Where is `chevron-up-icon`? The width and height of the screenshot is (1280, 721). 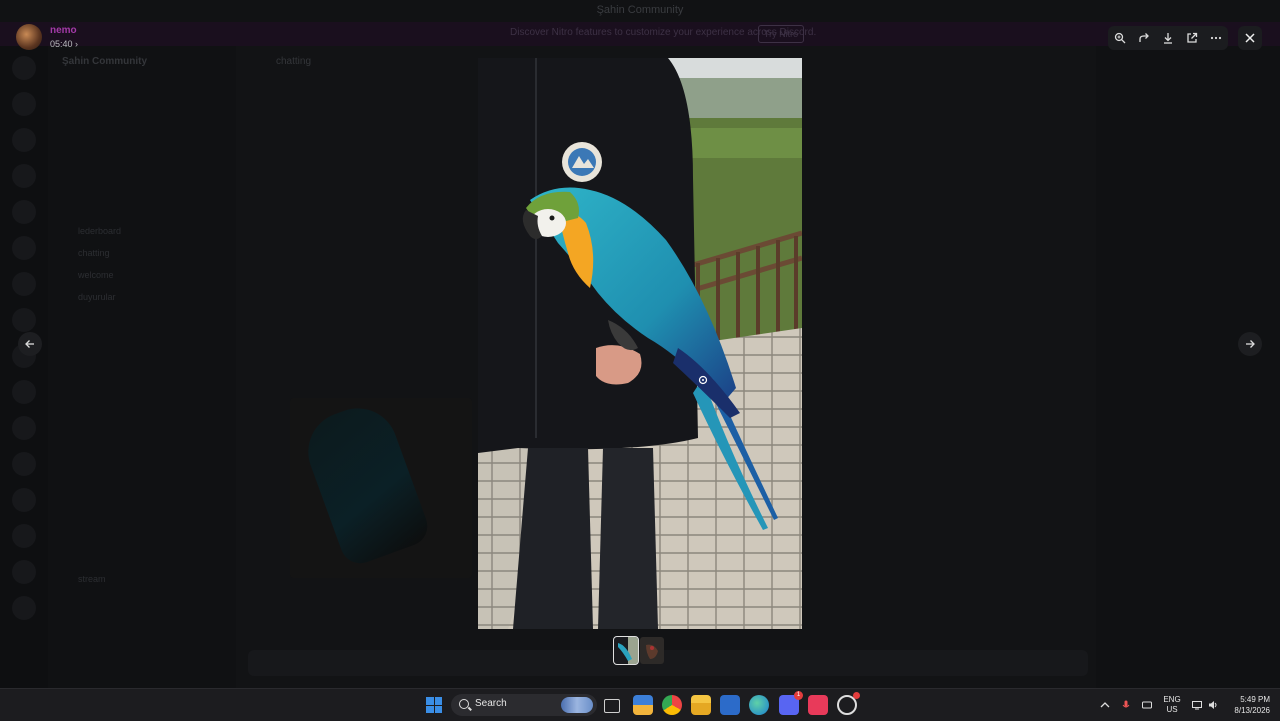 chevron-up-icon is located at coordinates (1105, 705).